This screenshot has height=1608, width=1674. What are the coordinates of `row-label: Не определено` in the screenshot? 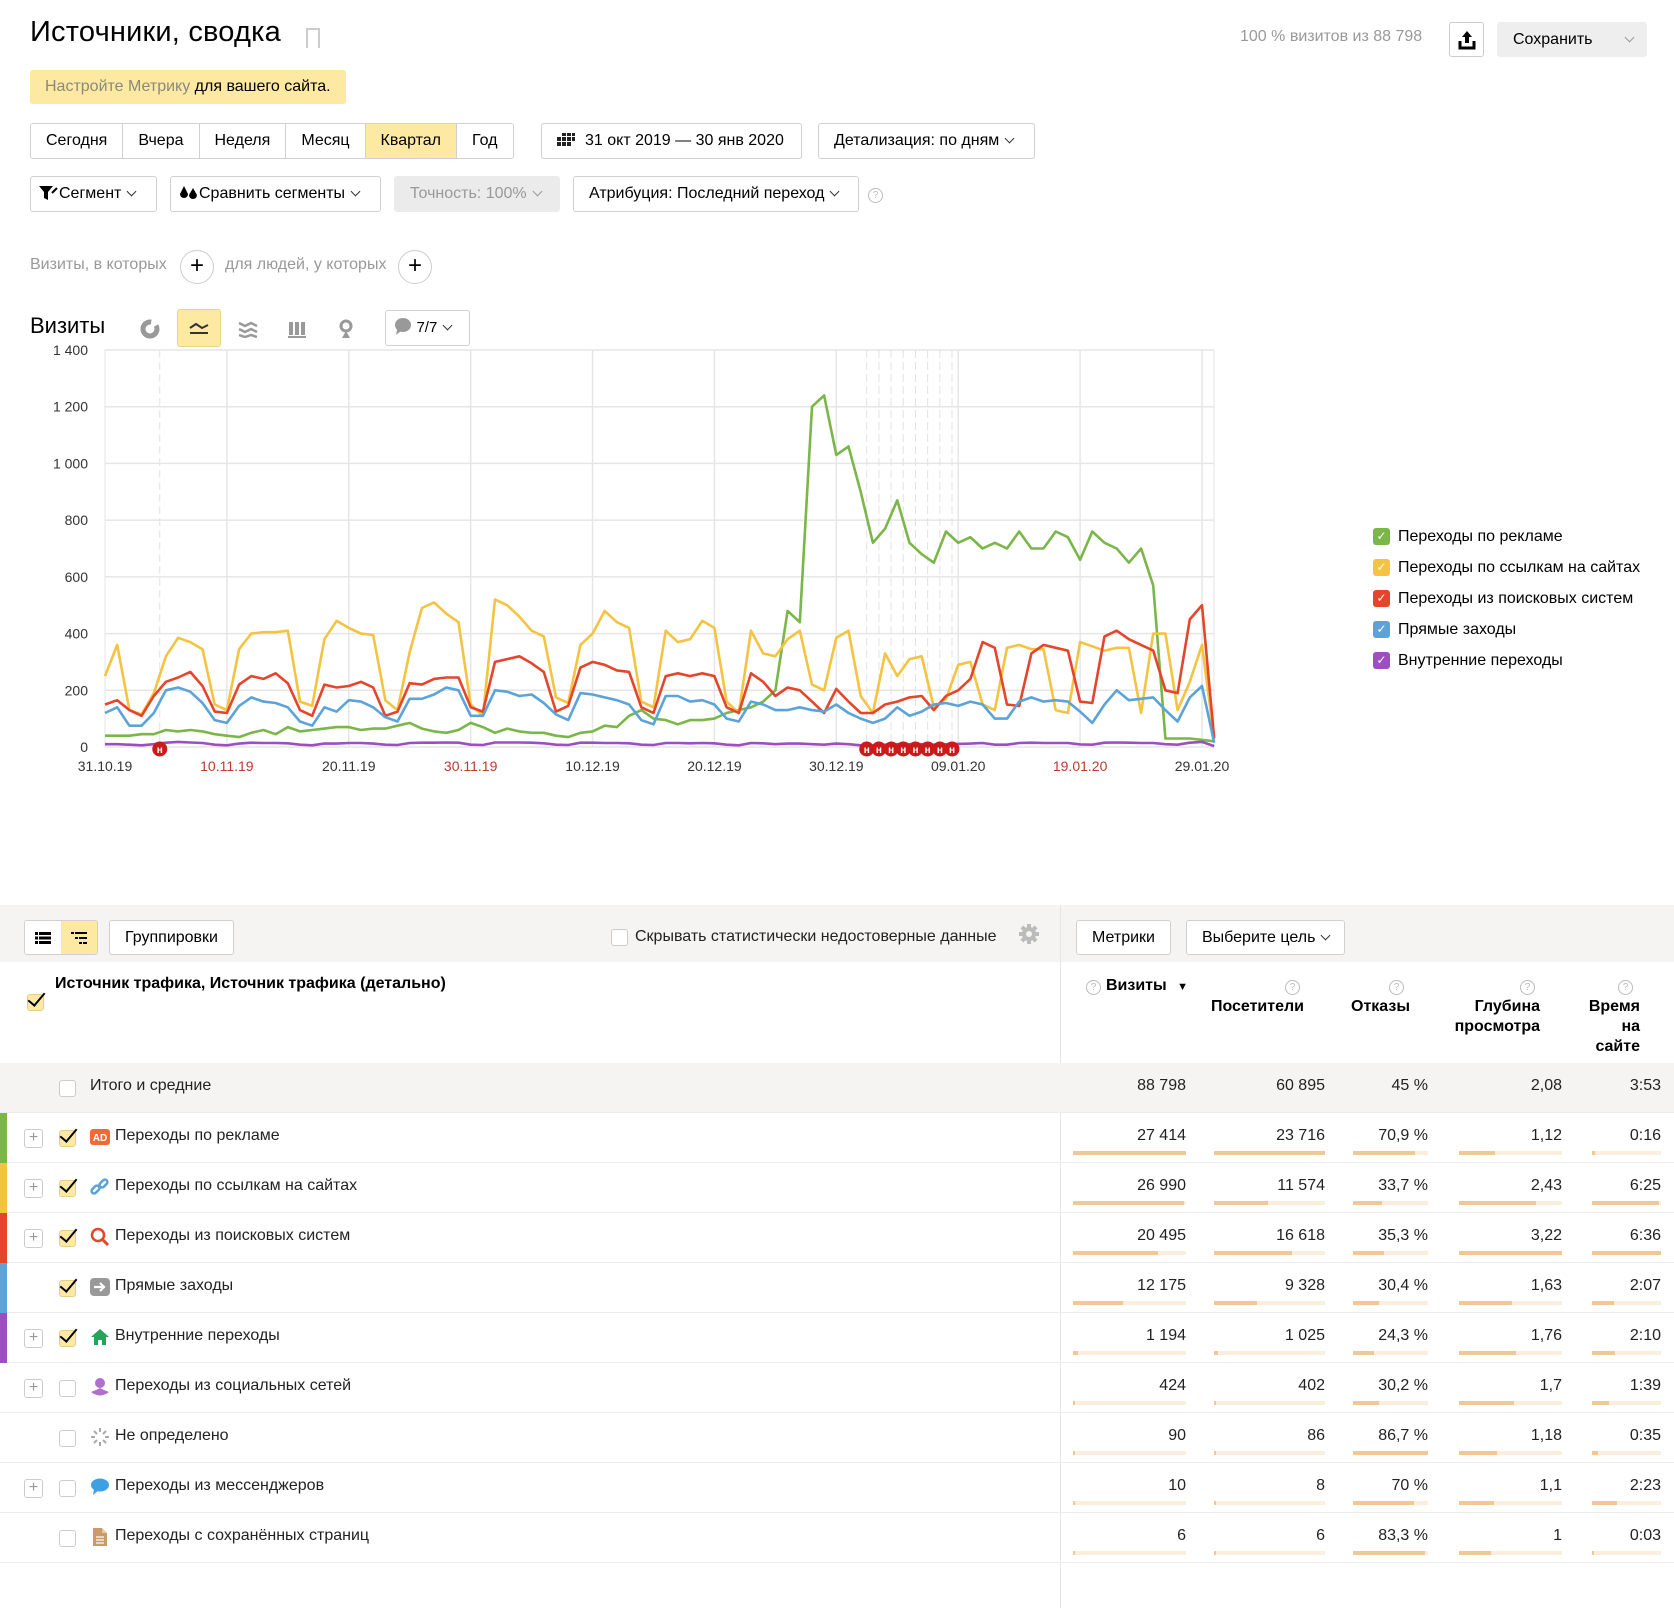 It's located at (172, 1435).